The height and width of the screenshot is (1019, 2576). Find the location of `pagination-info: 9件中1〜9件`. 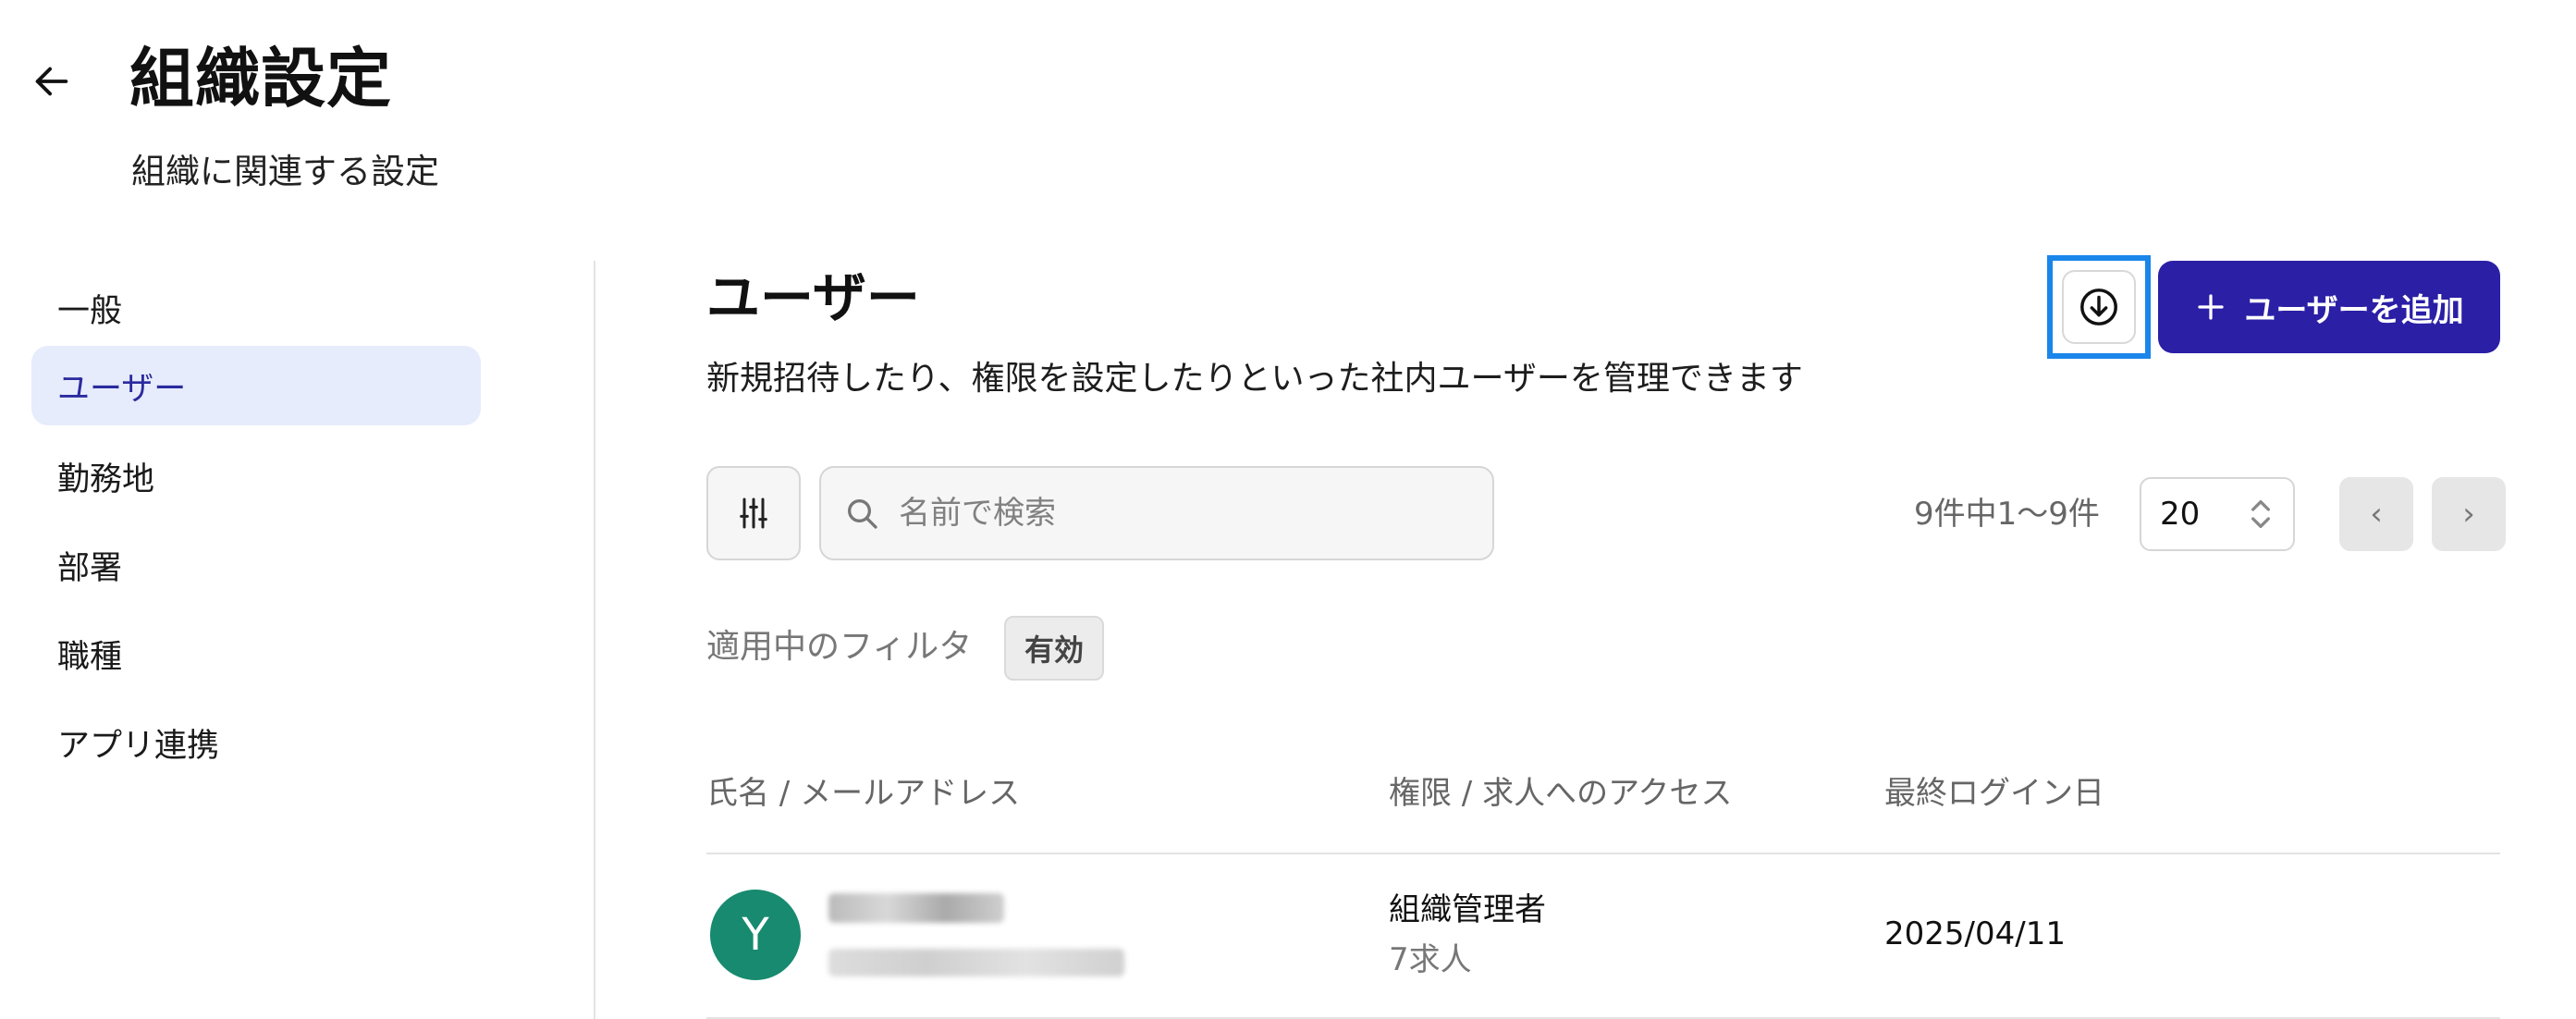

pagination-info: 9件中1〜9件 is located at coordinates (2007, 514).